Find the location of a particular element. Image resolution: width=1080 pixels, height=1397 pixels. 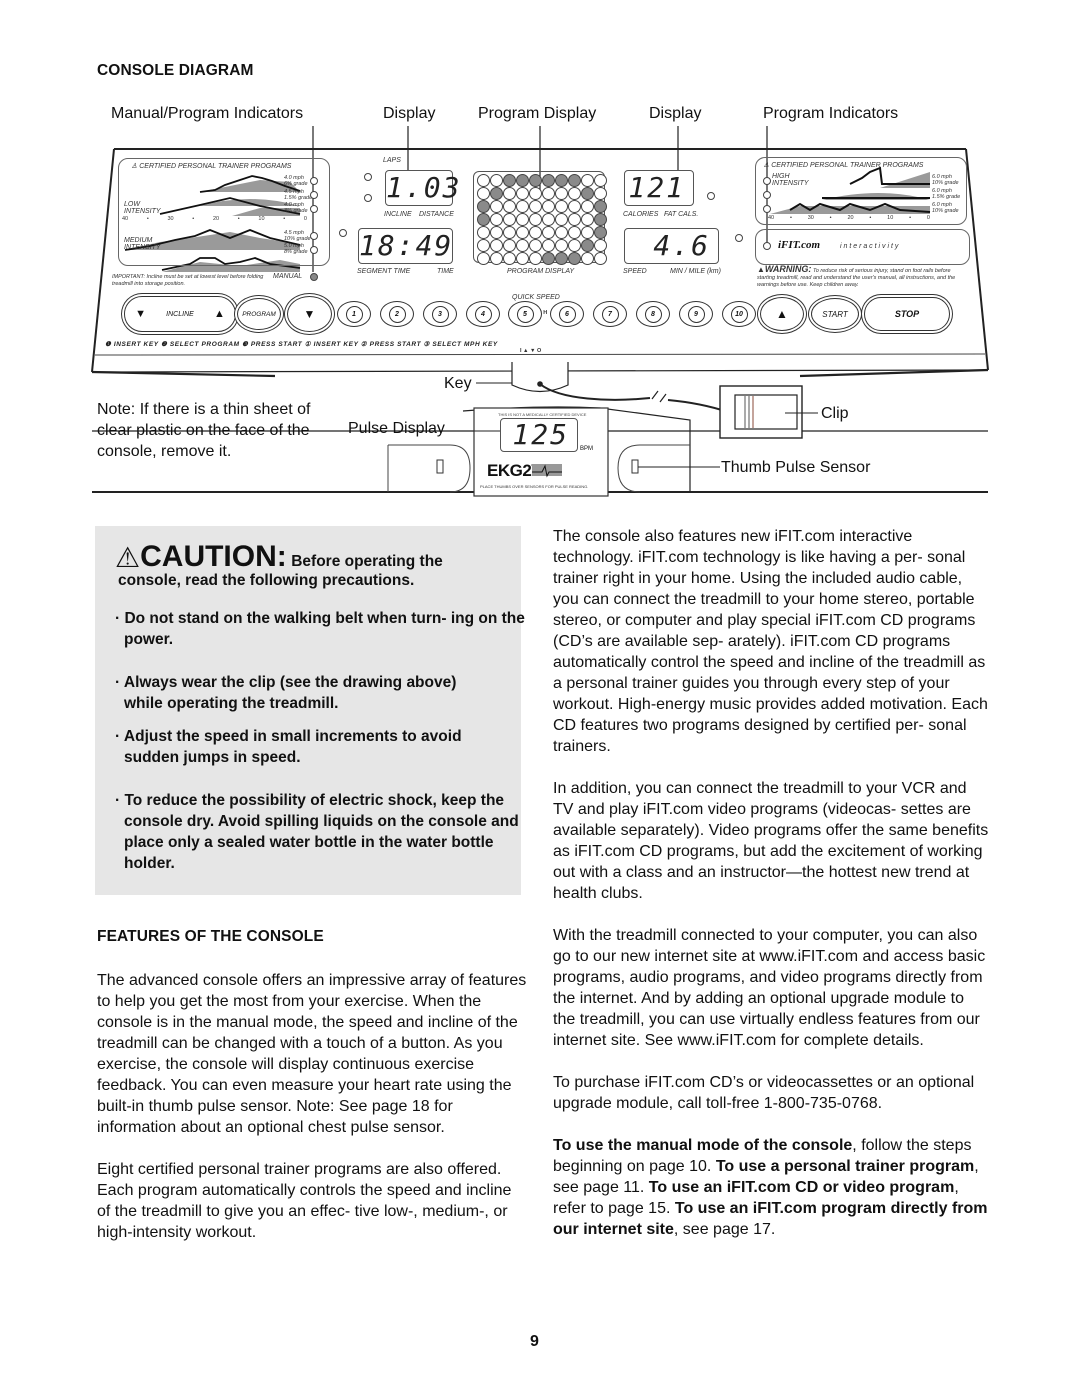

quick-speed-label: 10 is located at coordinates (739, 314).